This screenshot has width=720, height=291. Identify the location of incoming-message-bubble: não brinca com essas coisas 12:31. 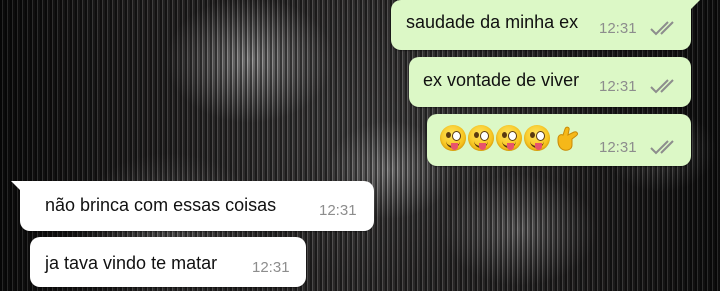
(192, 206).